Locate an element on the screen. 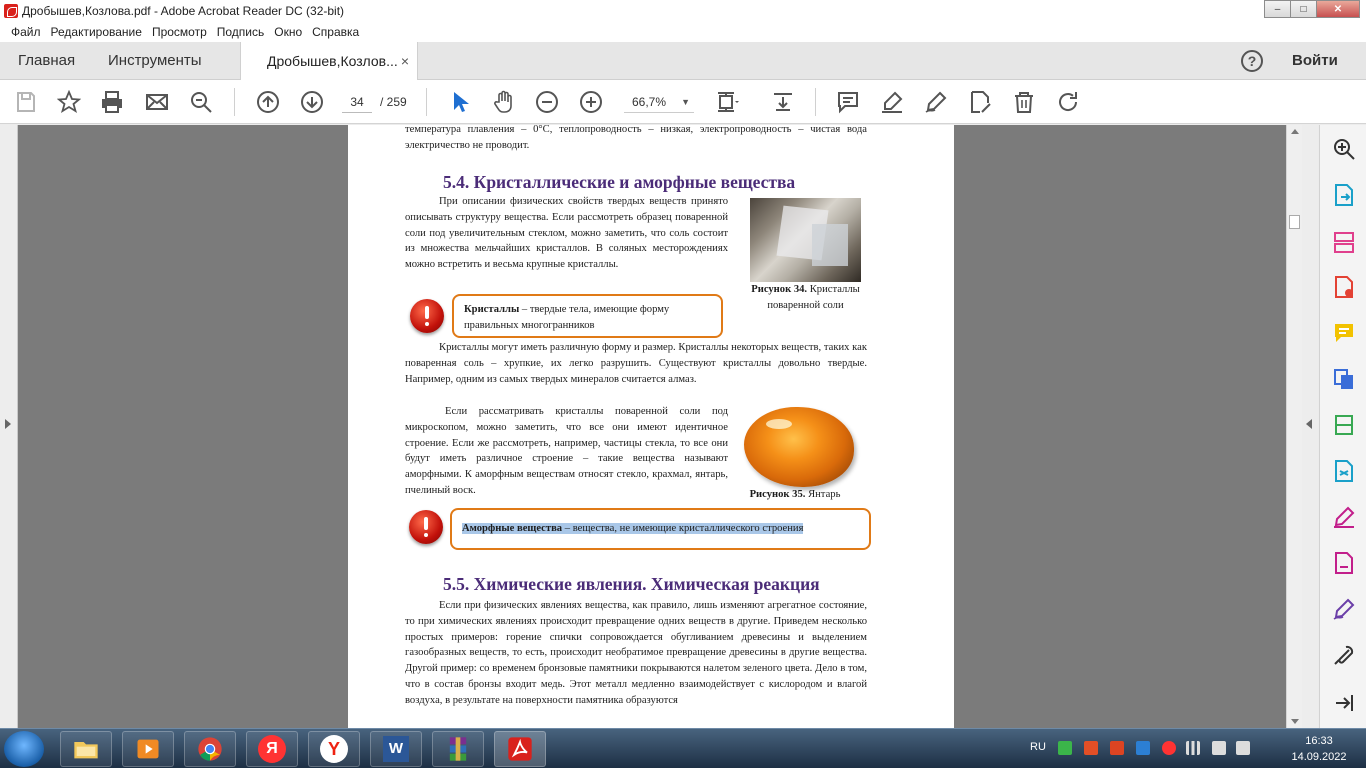  save-icon is located at coordinates (26, 102).